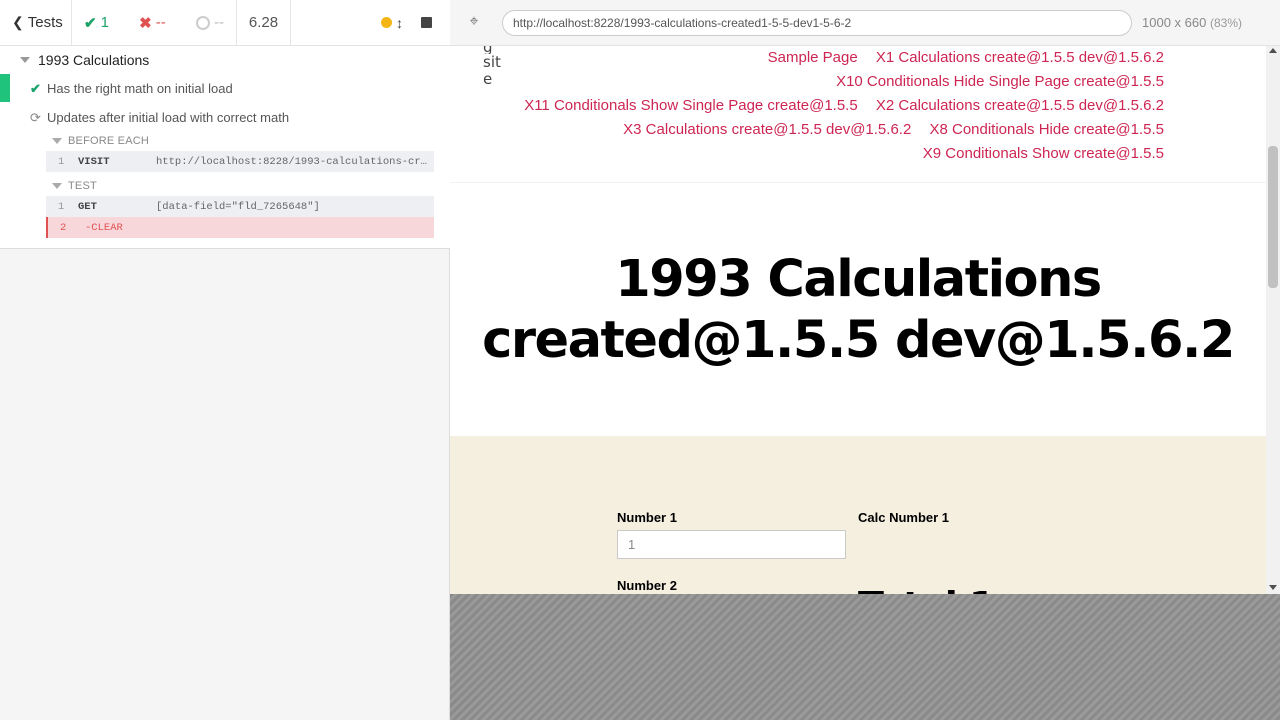 This screenshot has width=1280, height=720. I want to click on menu-link-x2: X2 Calculations create@1.5.5 dev@1.5.6.2, so click(1020, 105).